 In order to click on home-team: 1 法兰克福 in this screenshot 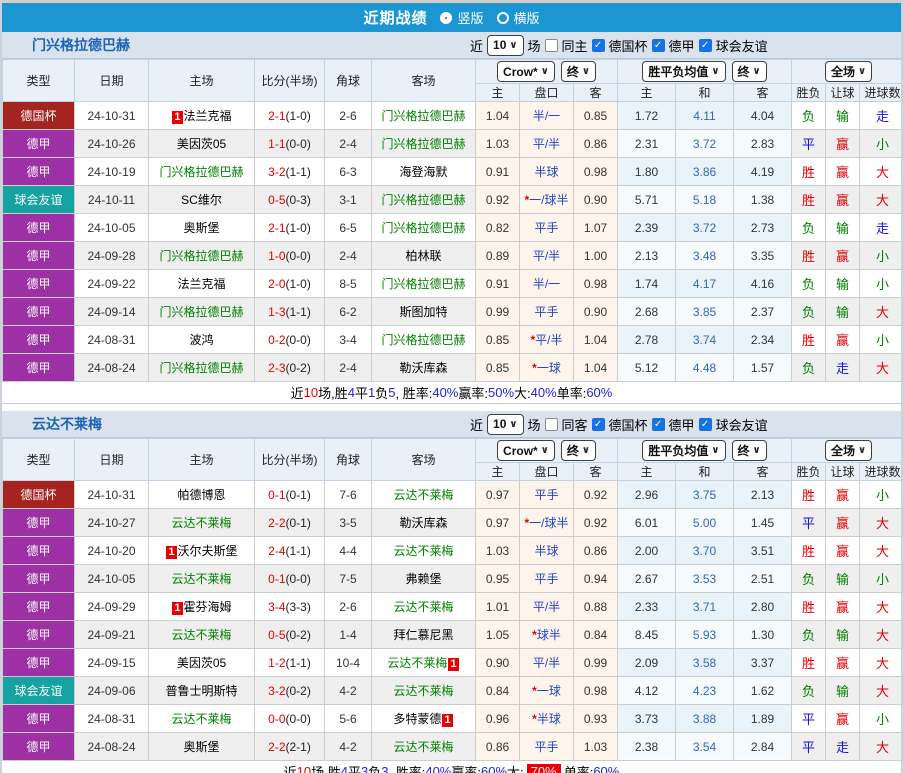, I will do `click(201, 115)`.